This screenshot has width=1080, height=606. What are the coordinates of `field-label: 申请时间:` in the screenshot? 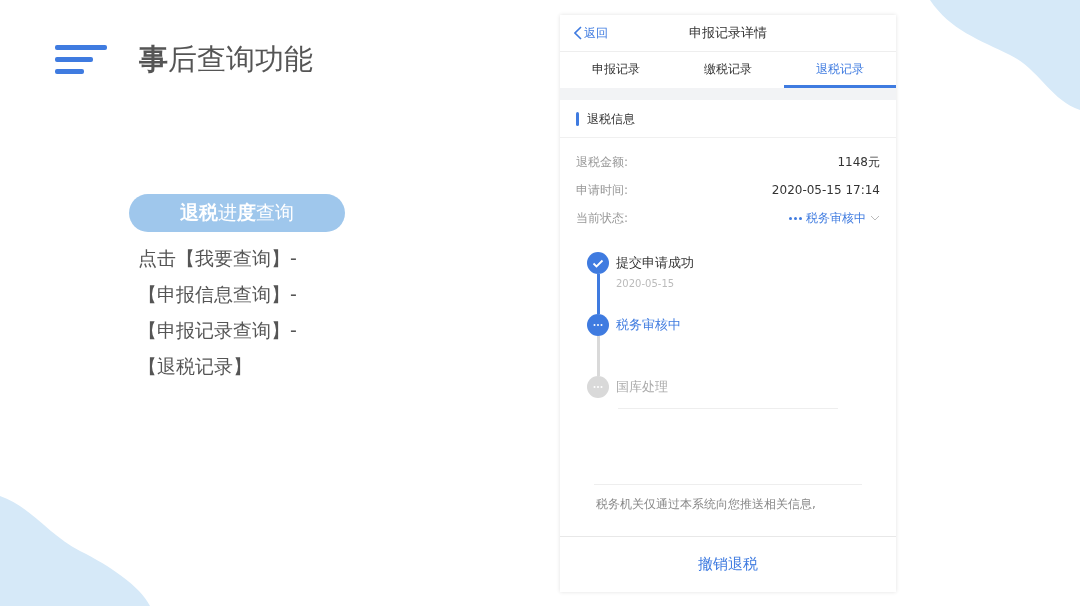 It's located at (602, 190).